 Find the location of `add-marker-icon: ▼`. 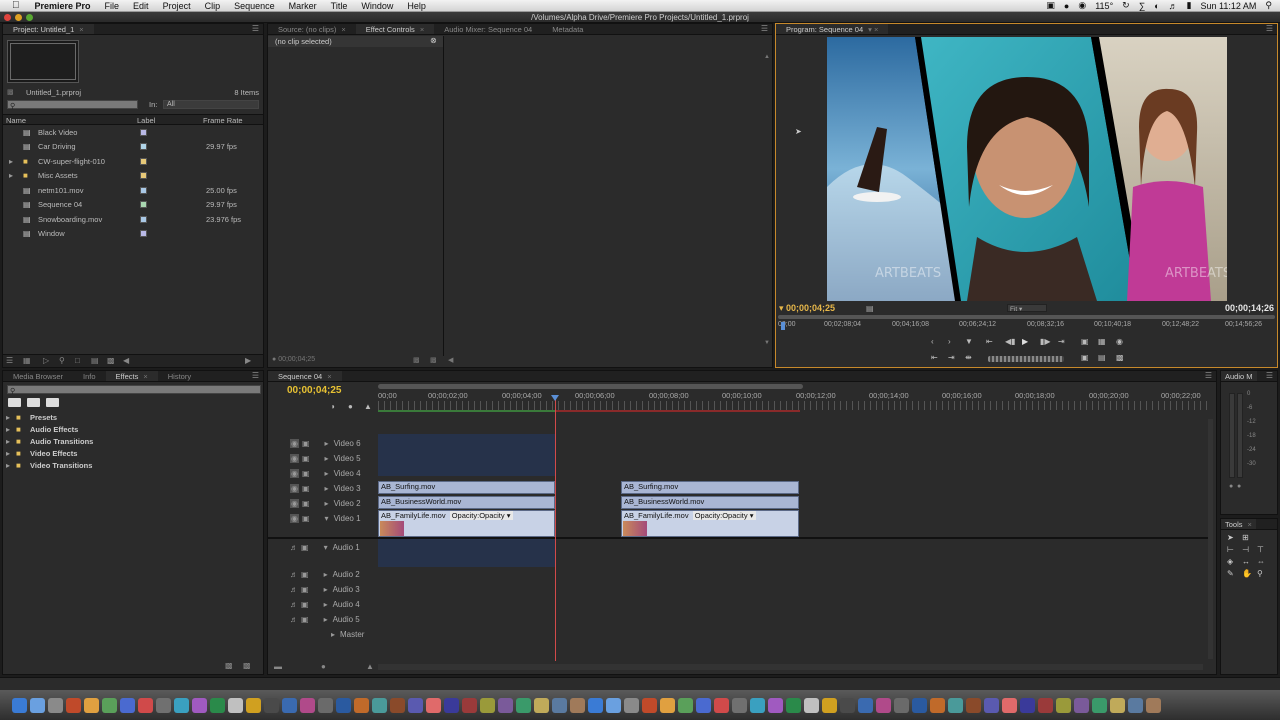

add-marker-icon: ▼ is located at coordinates (969, 341).